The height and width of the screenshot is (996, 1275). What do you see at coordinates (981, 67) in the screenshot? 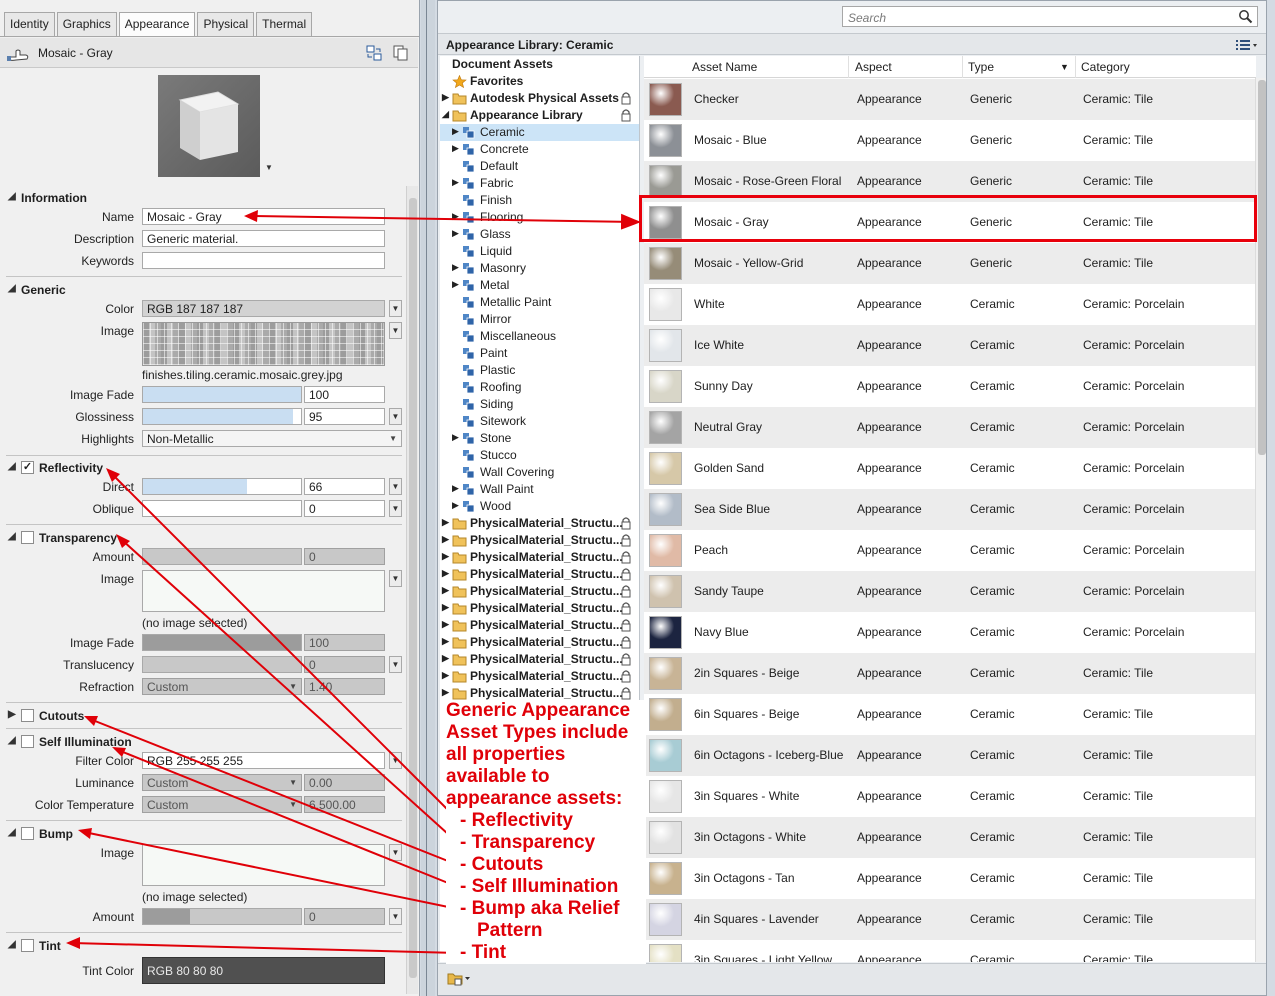
I see `column-type: Type` at bounding box center [981, 67].